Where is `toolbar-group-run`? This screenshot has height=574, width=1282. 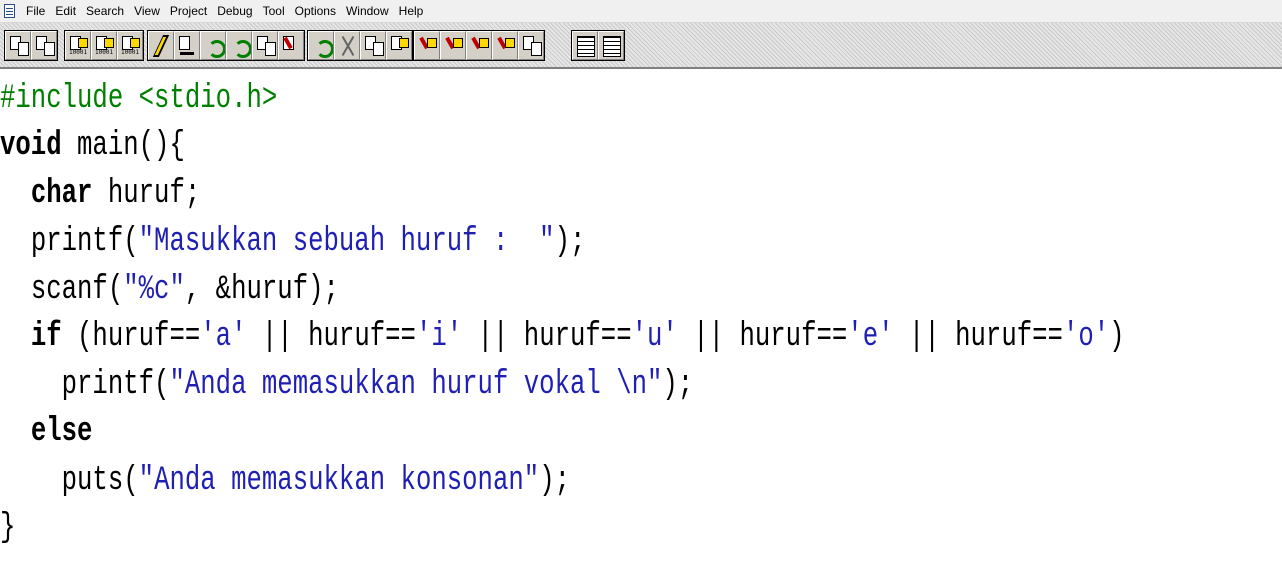
toolbar-group-run is located at coordinates (226, 45).